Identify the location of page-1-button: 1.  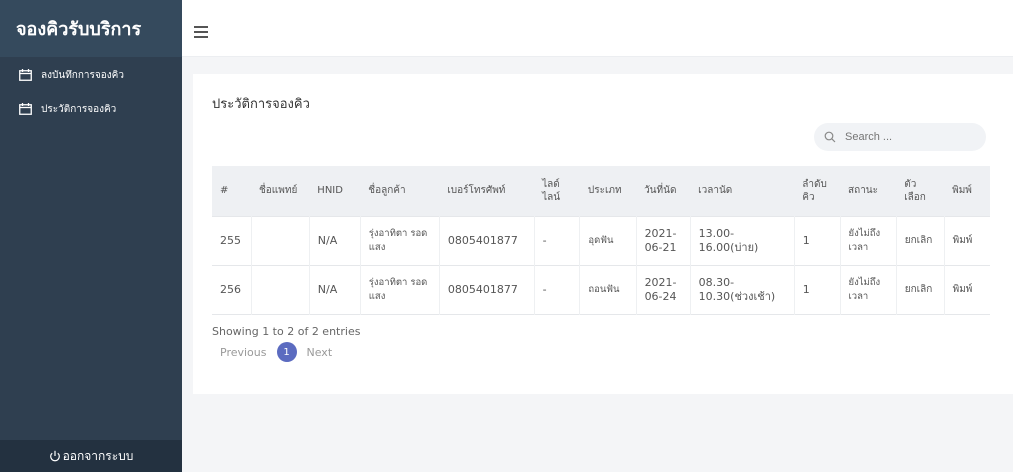
(286, 352).